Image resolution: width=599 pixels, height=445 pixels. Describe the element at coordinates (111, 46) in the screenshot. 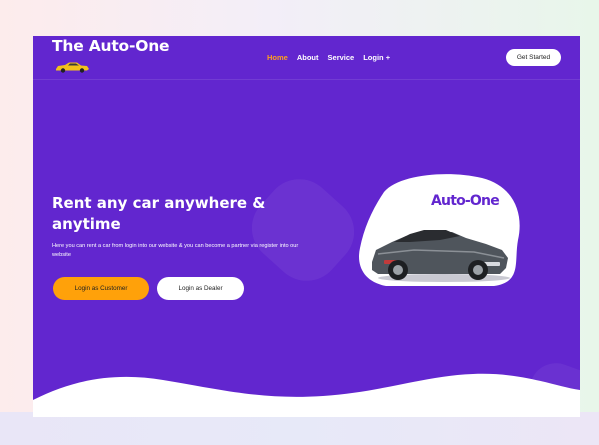

I see `brand-name: The Auto-One` at that location.